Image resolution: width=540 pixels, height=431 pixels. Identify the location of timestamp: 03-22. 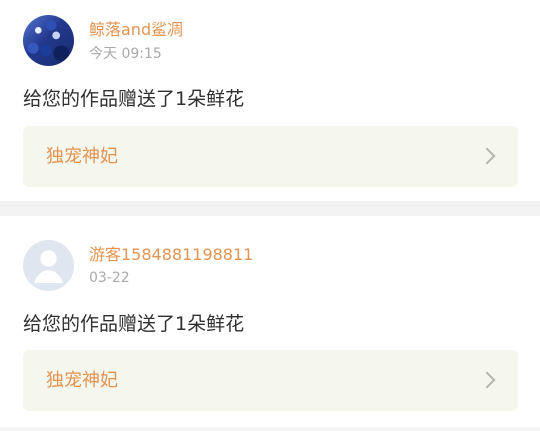
(109, 278).